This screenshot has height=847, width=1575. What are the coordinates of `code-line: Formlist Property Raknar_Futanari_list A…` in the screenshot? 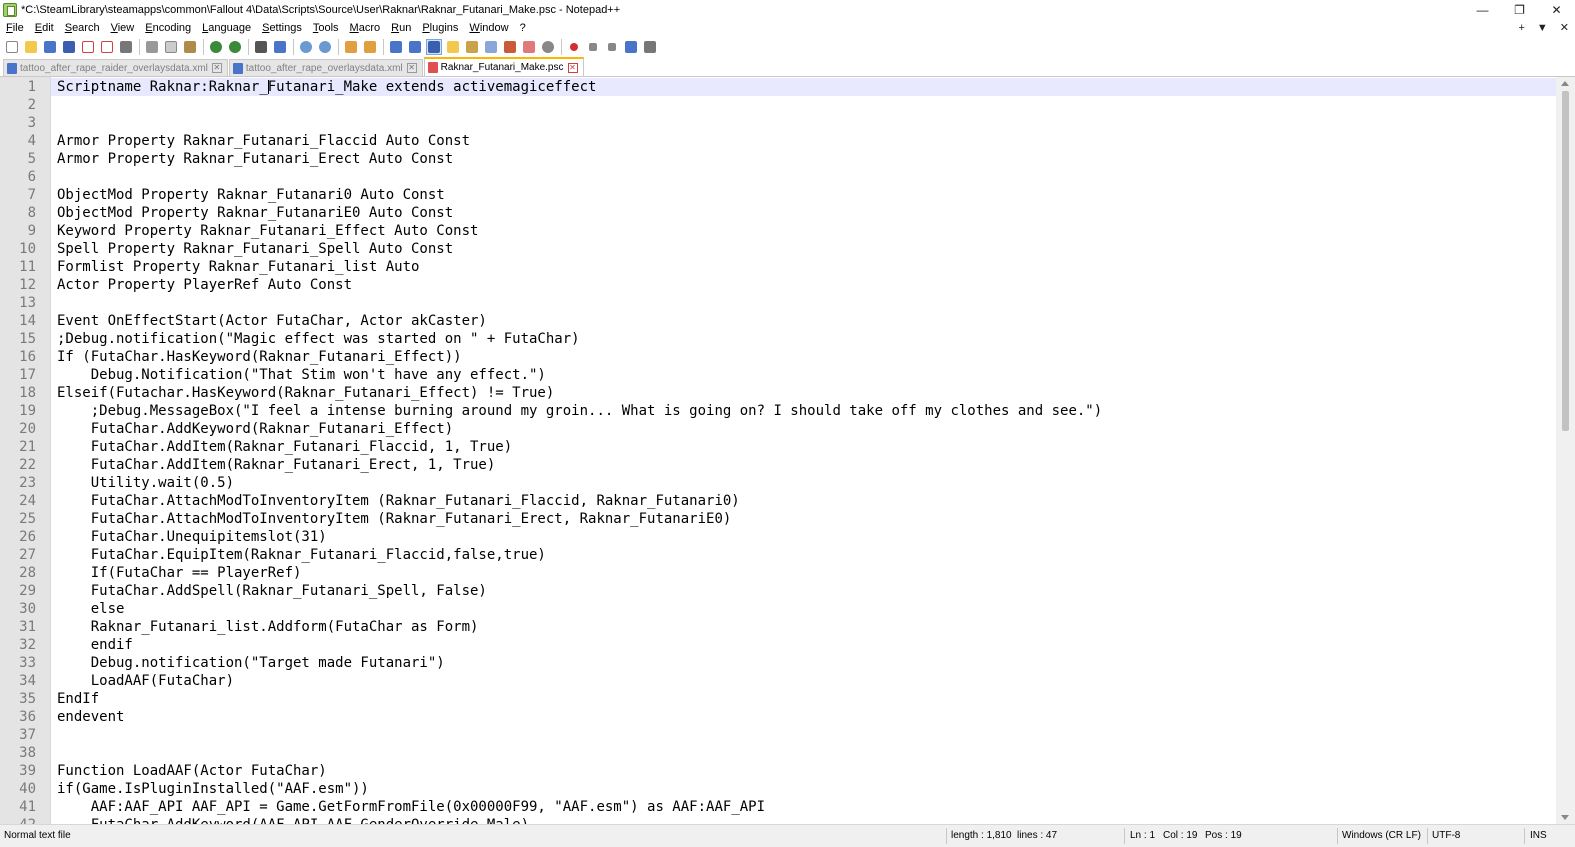 It's located at (803, 267).